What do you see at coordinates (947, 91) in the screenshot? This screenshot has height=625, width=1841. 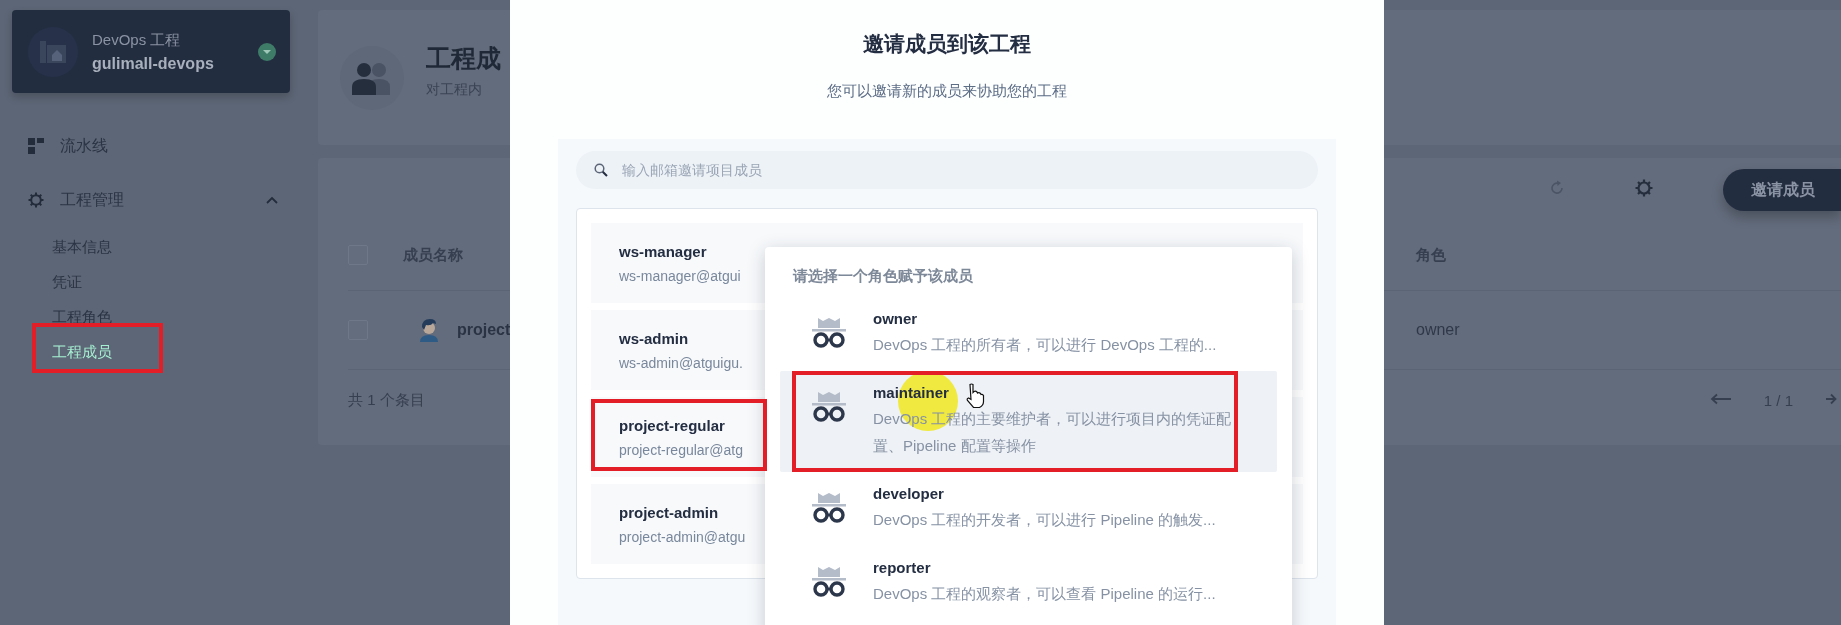 I see `dialog-subtitle: 您可以邀请新的成员来协助您的工程` at bounding box center [947, 91].